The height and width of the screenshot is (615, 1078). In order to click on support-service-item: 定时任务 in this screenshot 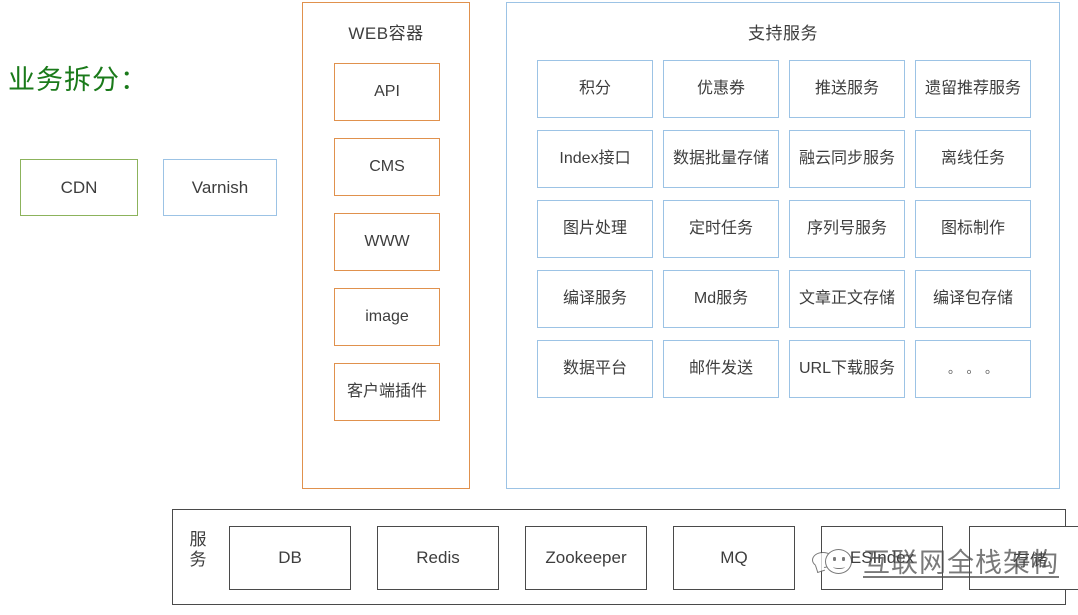, I will do `click(721, 229)`.